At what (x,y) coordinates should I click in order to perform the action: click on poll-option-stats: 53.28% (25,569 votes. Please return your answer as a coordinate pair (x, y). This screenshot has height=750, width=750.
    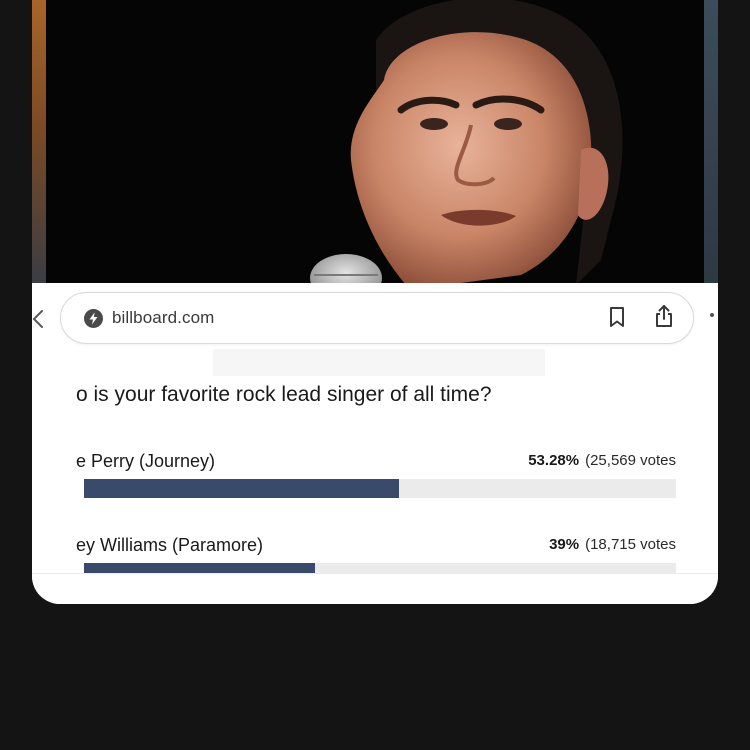
    Looking at the image, I should click on (602, 460).